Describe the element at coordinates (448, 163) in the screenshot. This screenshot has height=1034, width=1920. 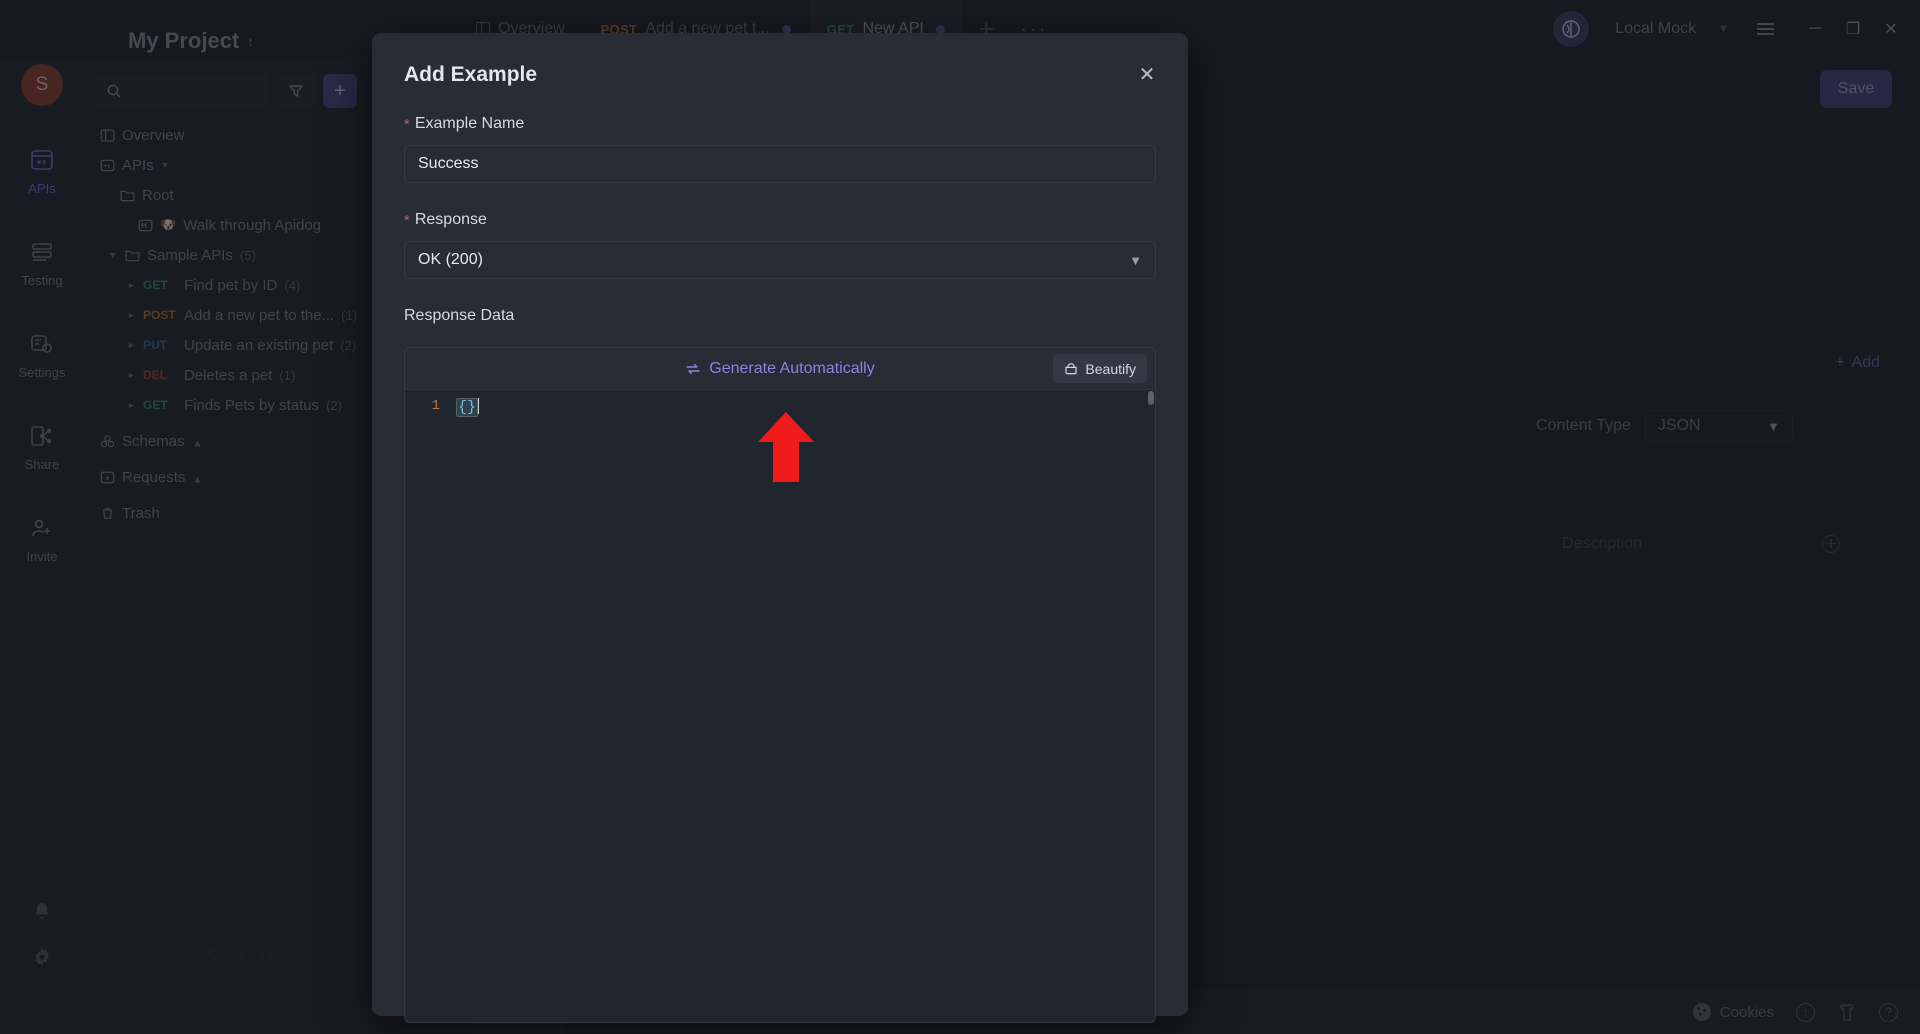
I see `example-name-value: Success` at that location.